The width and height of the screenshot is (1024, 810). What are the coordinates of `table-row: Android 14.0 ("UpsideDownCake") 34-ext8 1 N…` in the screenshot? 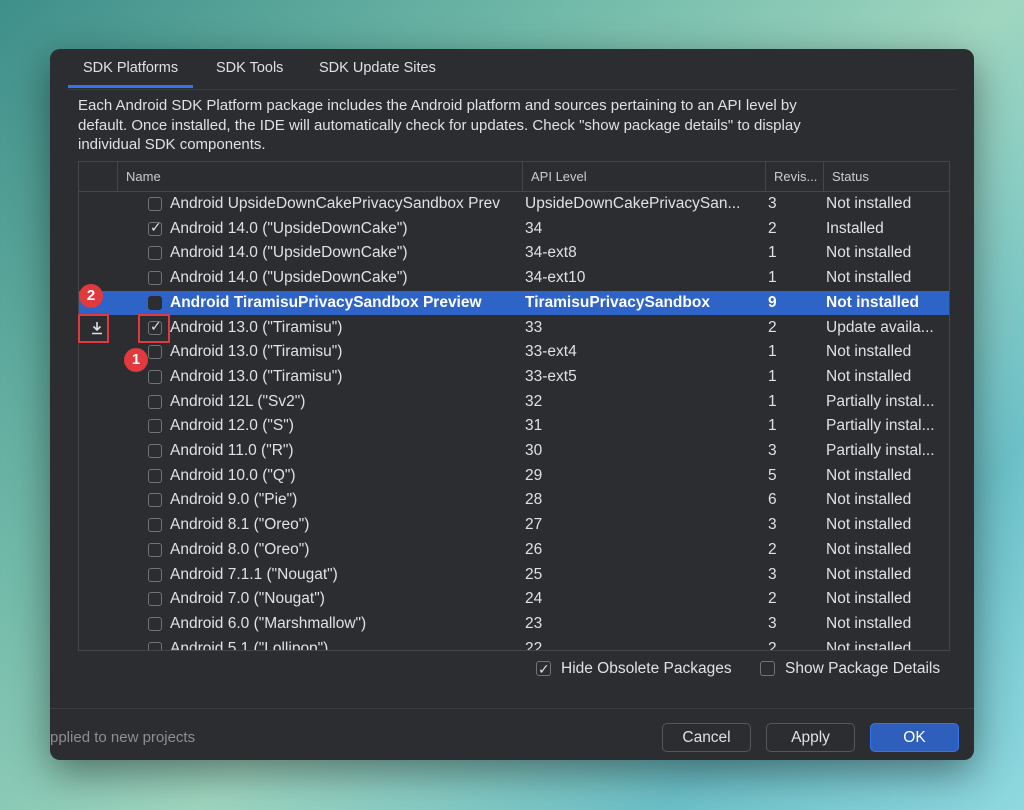 It's located at (514, 253).